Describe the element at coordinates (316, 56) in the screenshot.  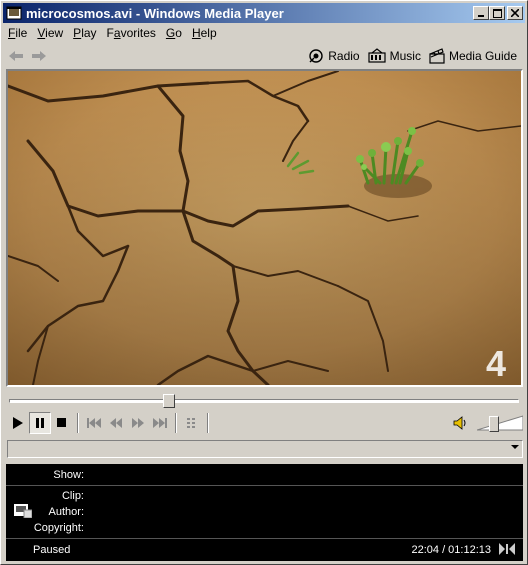
I see `radio-icon` at that location.